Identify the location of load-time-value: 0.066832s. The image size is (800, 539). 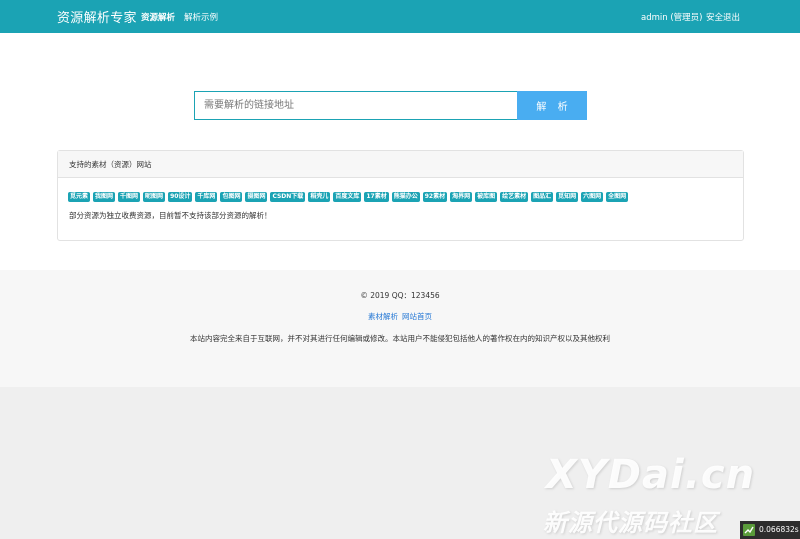
(779, 529).